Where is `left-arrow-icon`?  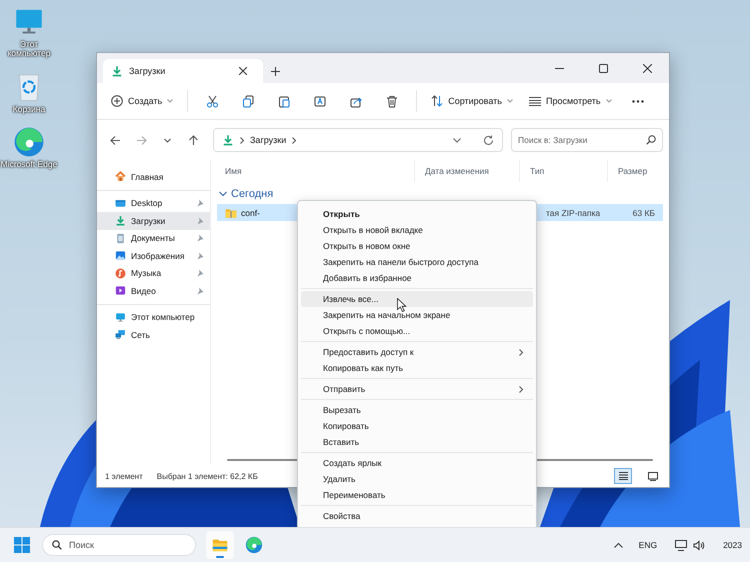 left-arrow-icon is located at coordinates (115, 140).